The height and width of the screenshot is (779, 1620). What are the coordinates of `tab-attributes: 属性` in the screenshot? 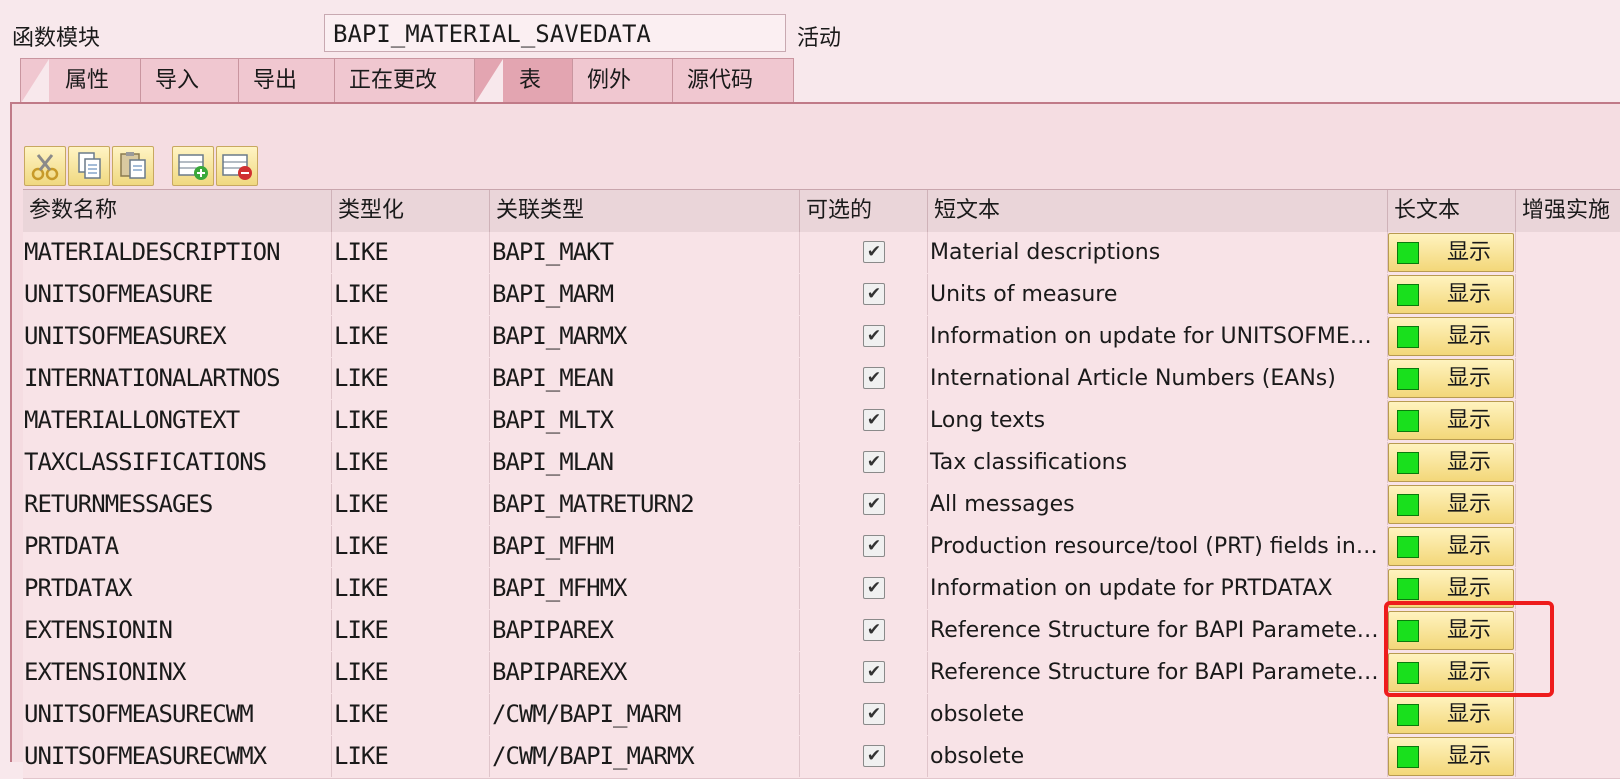 It's located at (81, 80).